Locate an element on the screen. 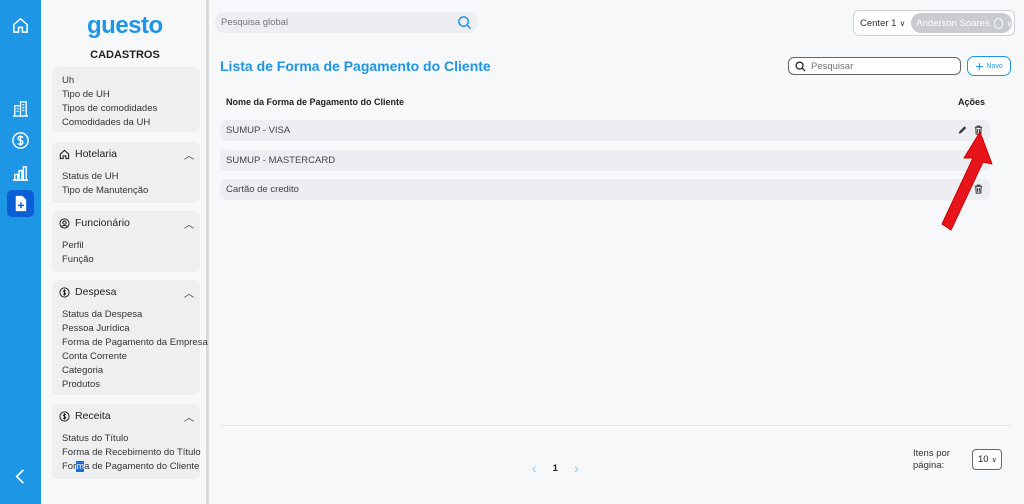  items-per-page-label: Itens por página: is located at coordinates (931, 459).